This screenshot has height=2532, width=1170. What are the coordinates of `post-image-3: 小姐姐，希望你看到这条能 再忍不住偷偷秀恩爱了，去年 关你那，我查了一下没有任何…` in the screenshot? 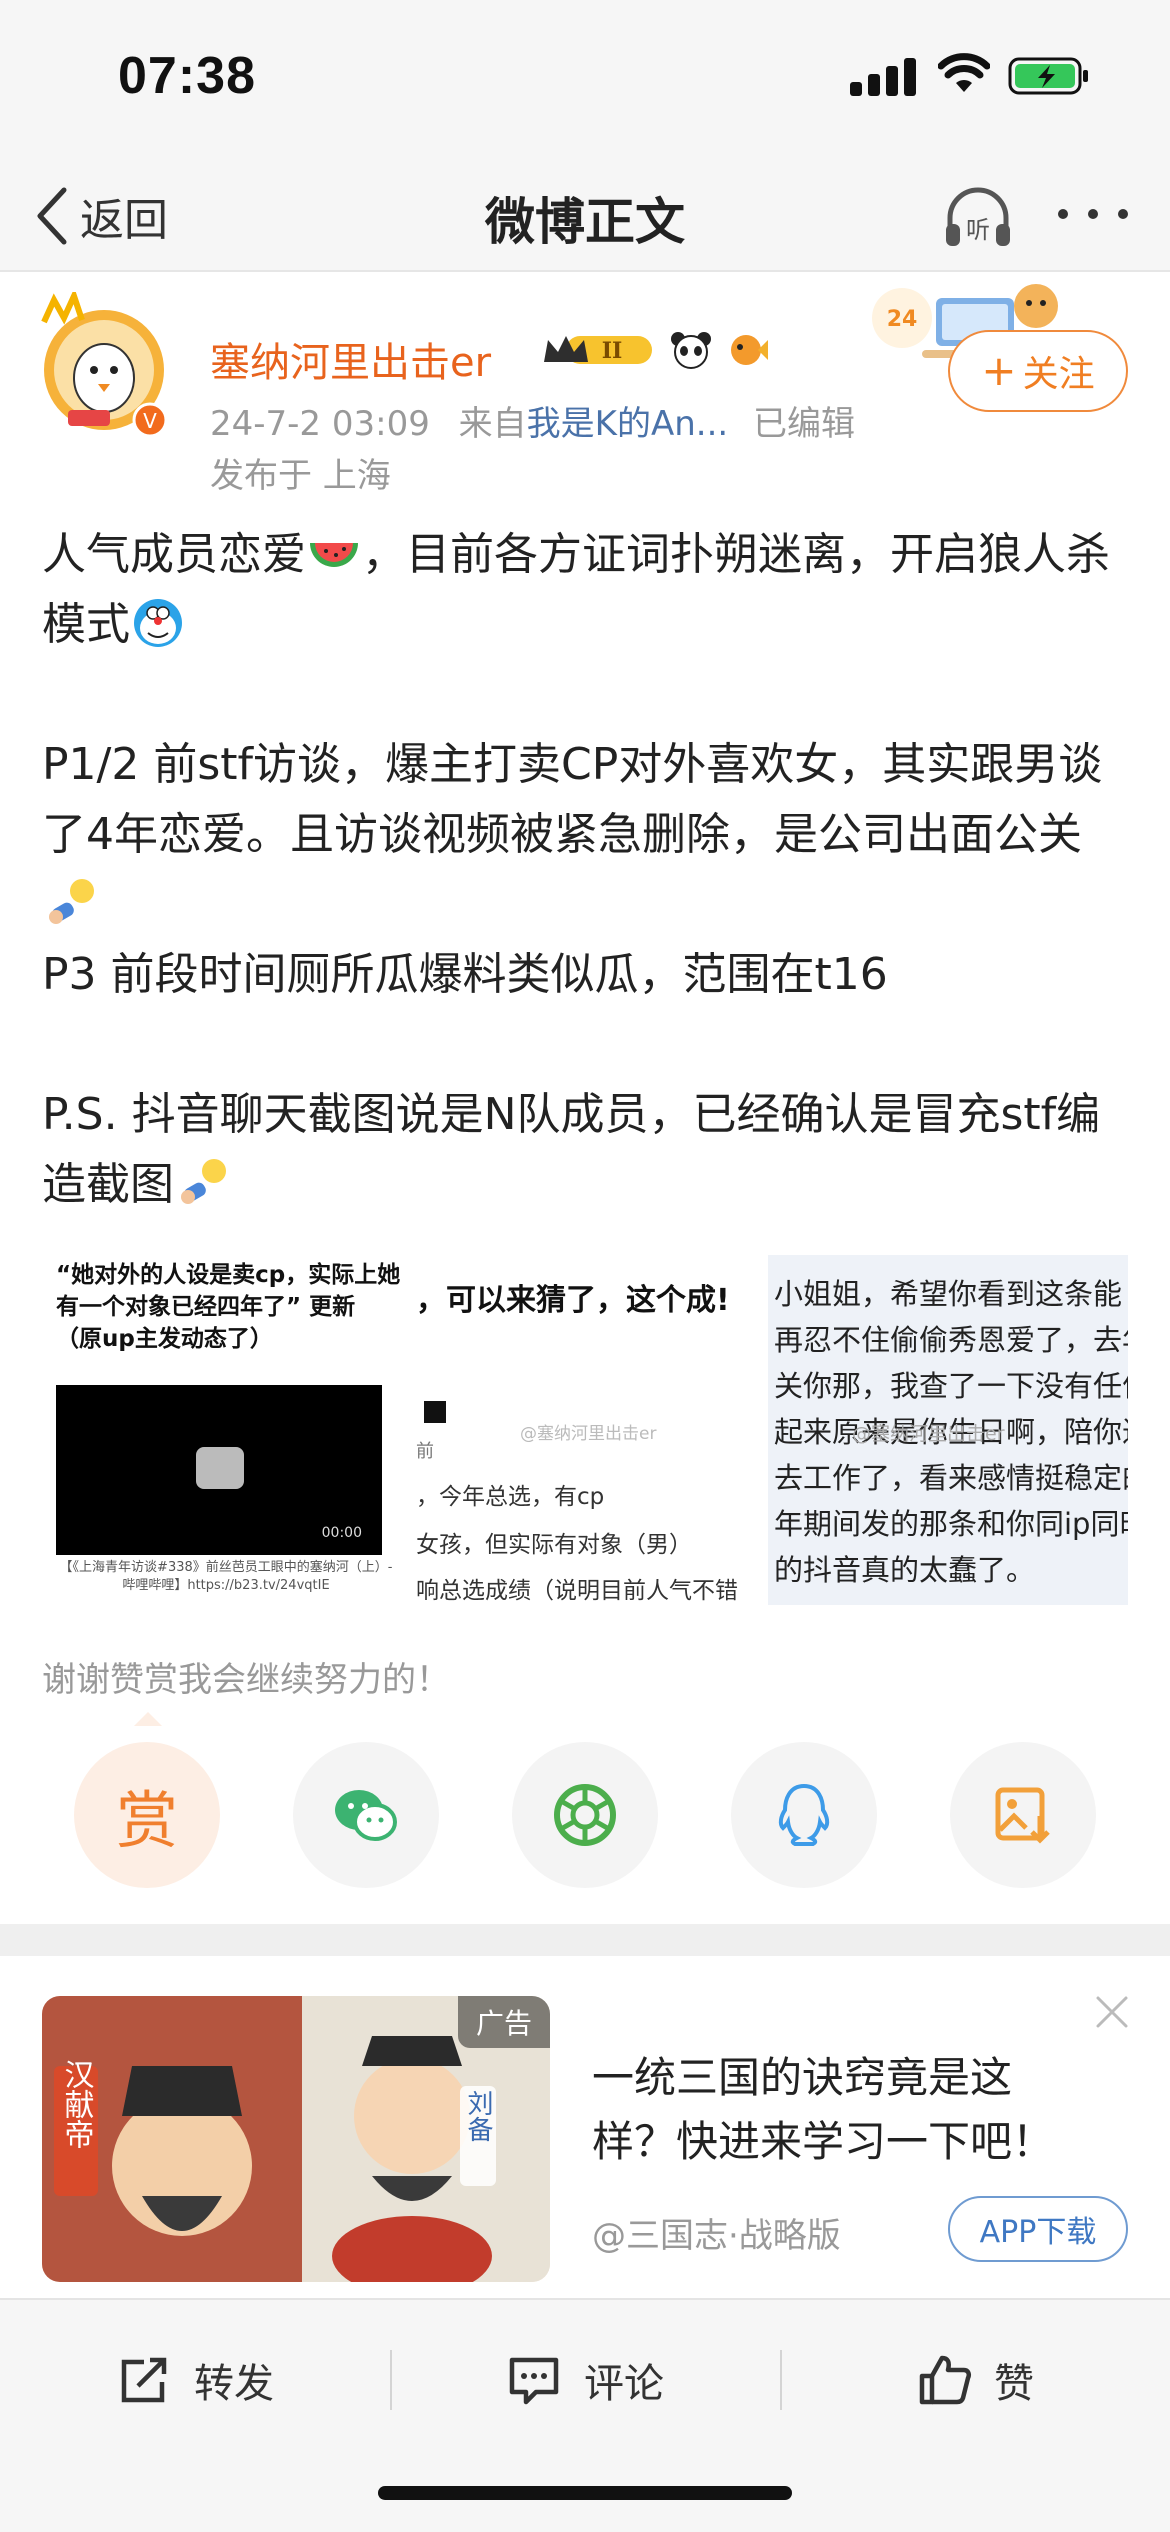 It's located at (948, 1430).